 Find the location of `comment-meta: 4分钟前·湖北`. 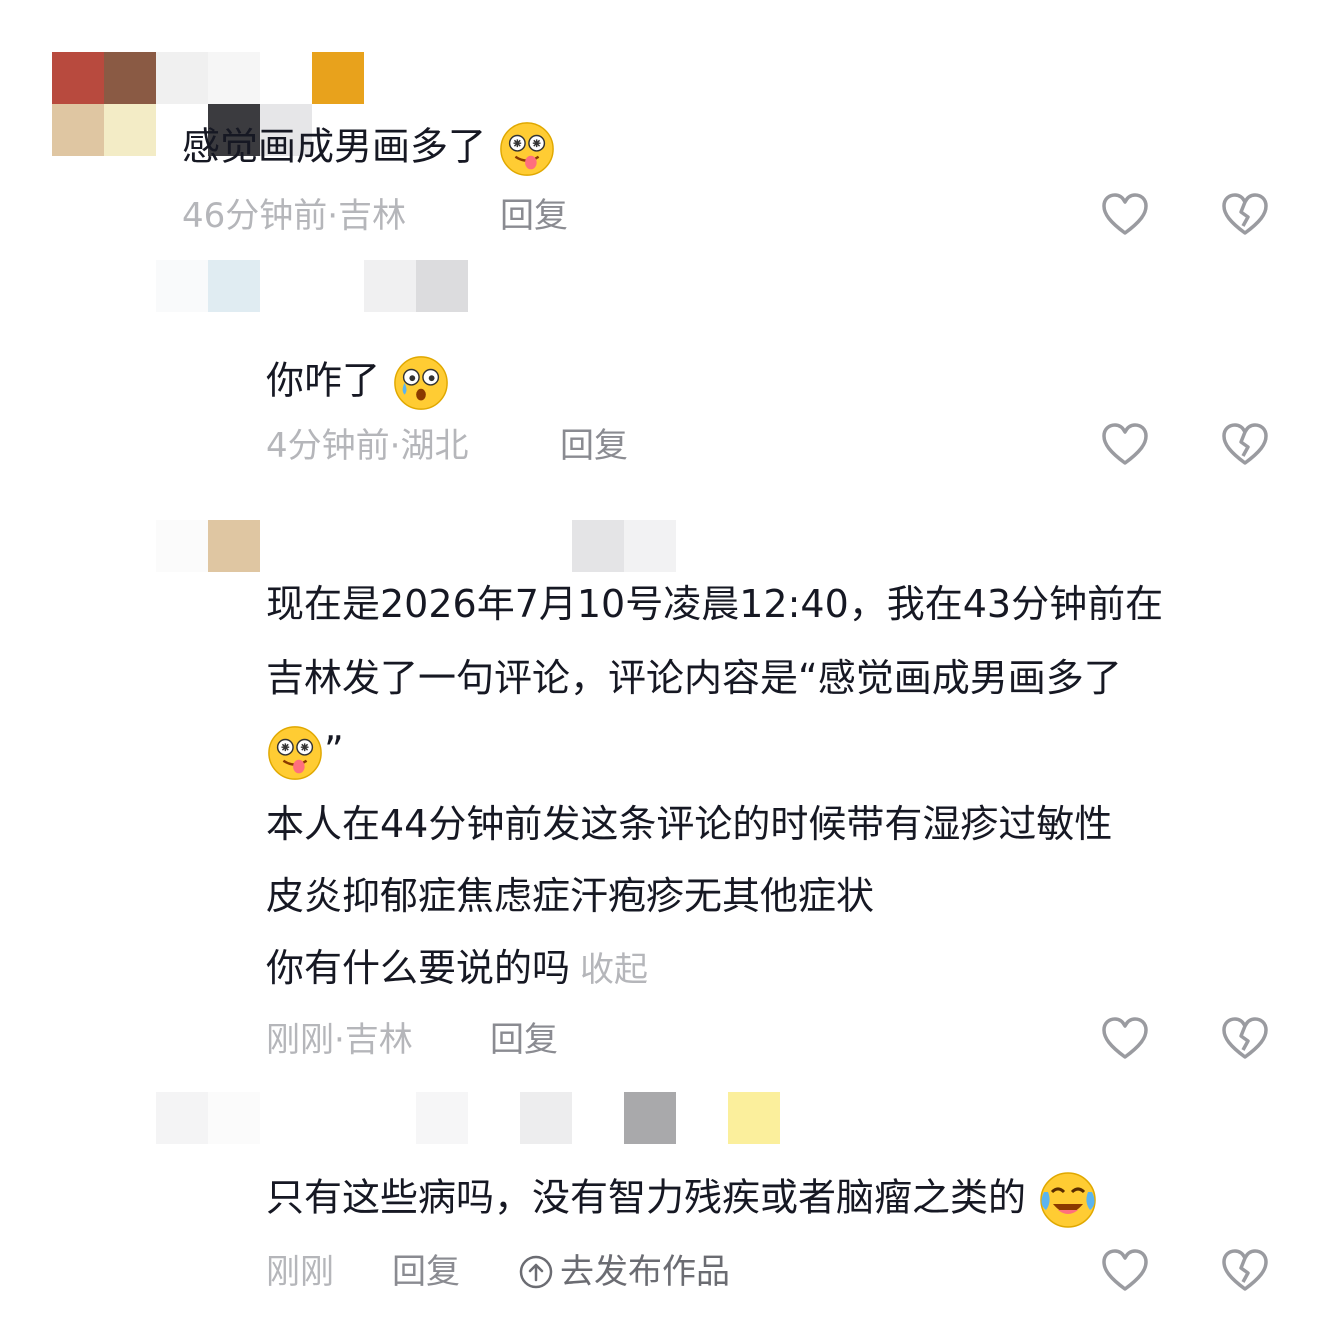

comment-meta: 4分钟前·湖北 is located at coordinates (367, 446).